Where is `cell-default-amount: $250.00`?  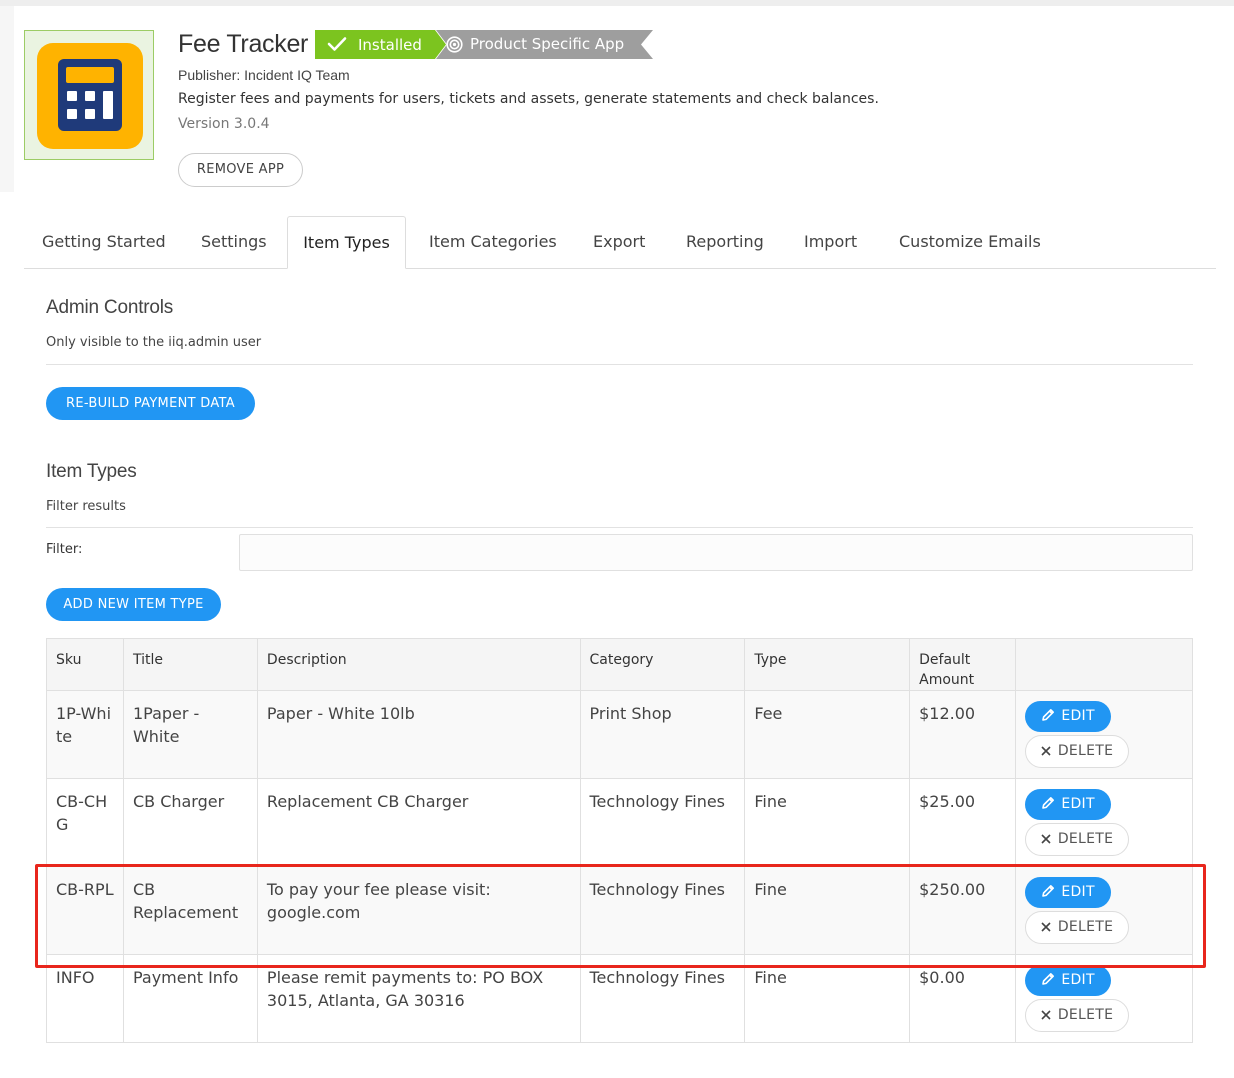 cell-default-amount: $250.00 is located at coordinates (963, 910).